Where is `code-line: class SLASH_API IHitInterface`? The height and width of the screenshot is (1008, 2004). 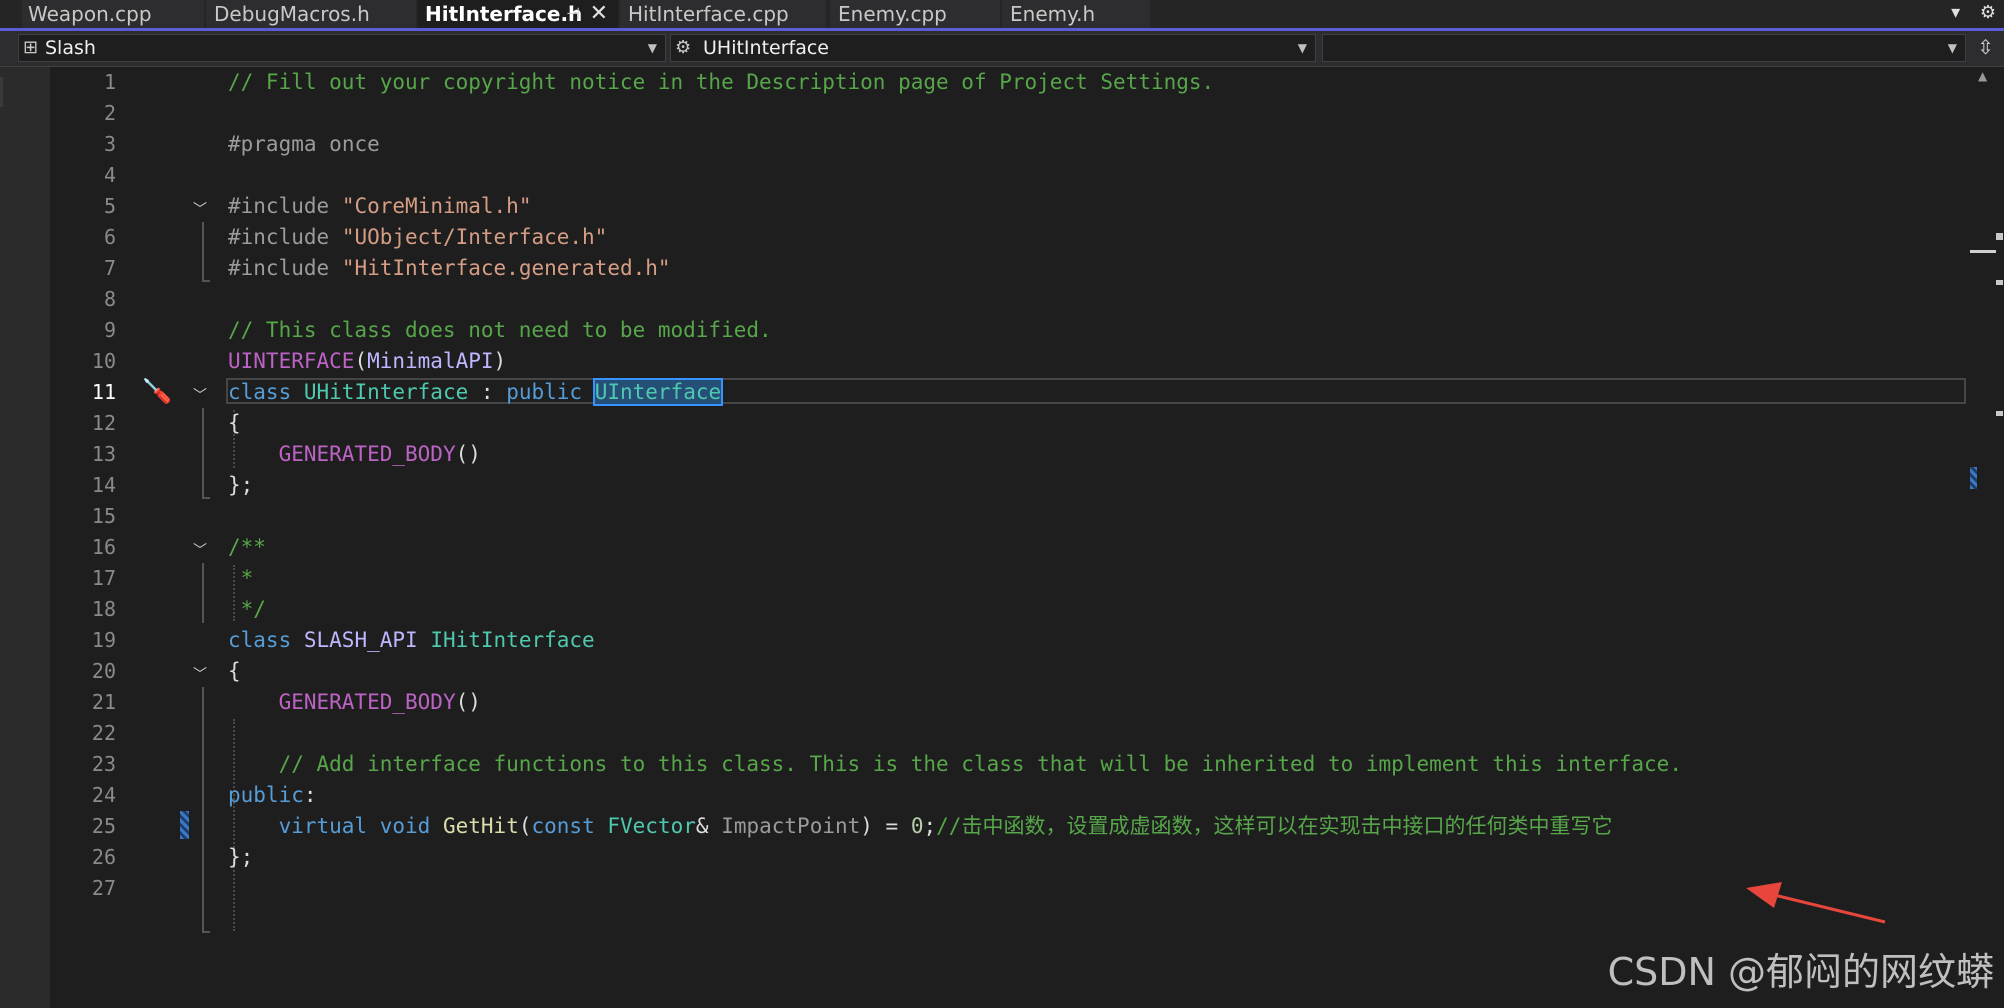 code-line: class SLASH_API IHitInterface is located at coordinates (411, 640).